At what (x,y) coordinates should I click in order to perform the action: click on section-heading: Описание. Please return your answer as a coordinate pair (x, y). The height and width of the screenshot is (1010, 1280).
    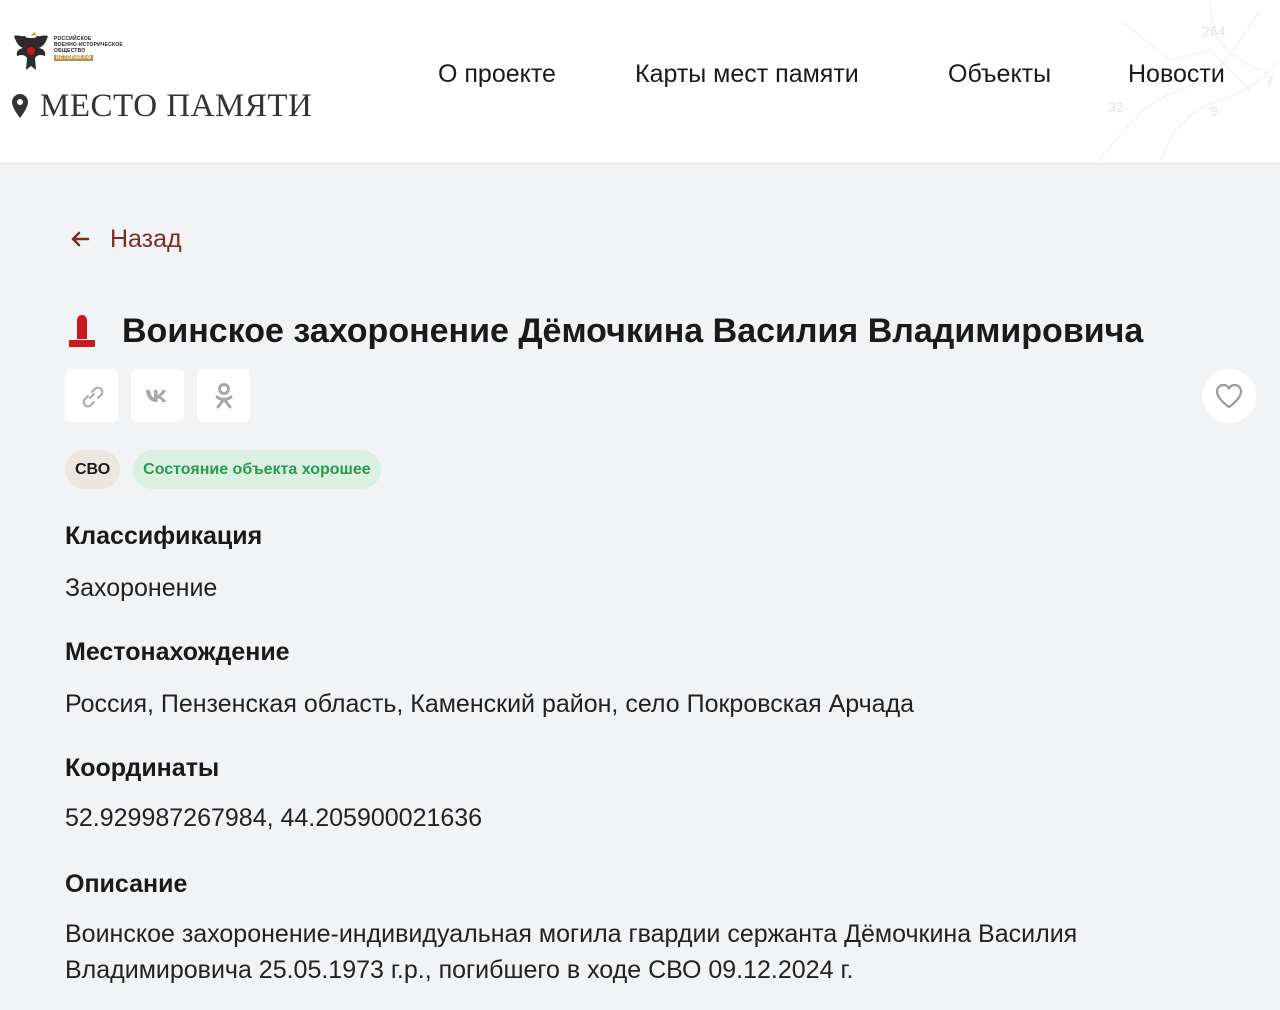
    Looking at the image, I should click on (126, 884).